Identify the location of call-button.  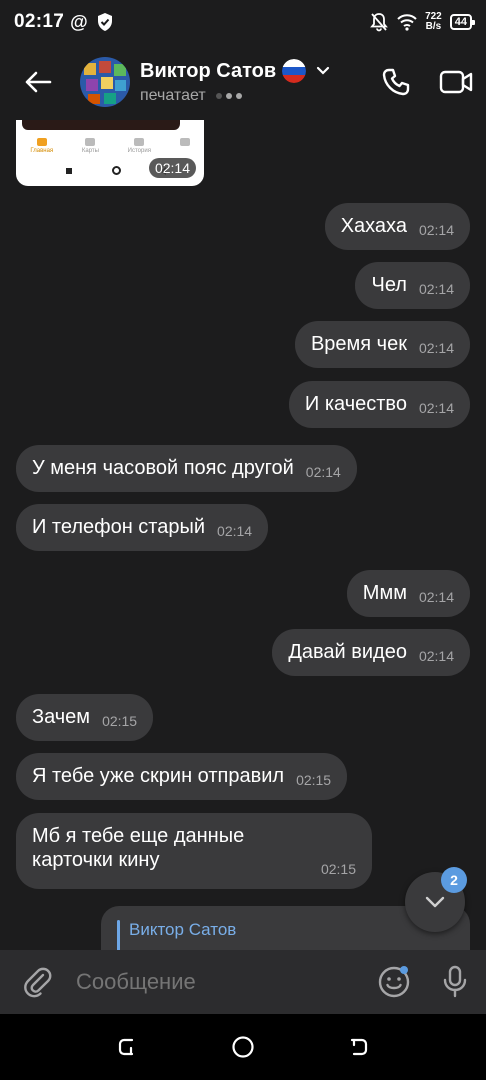
(396, 82).